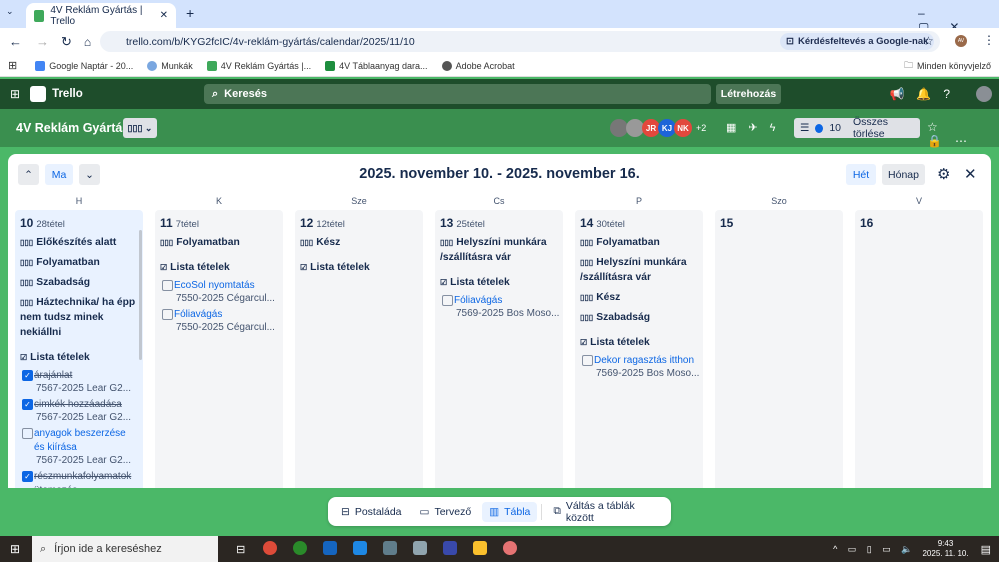  I want to click on windows-start-icon: ⊞, so click(15, 549).